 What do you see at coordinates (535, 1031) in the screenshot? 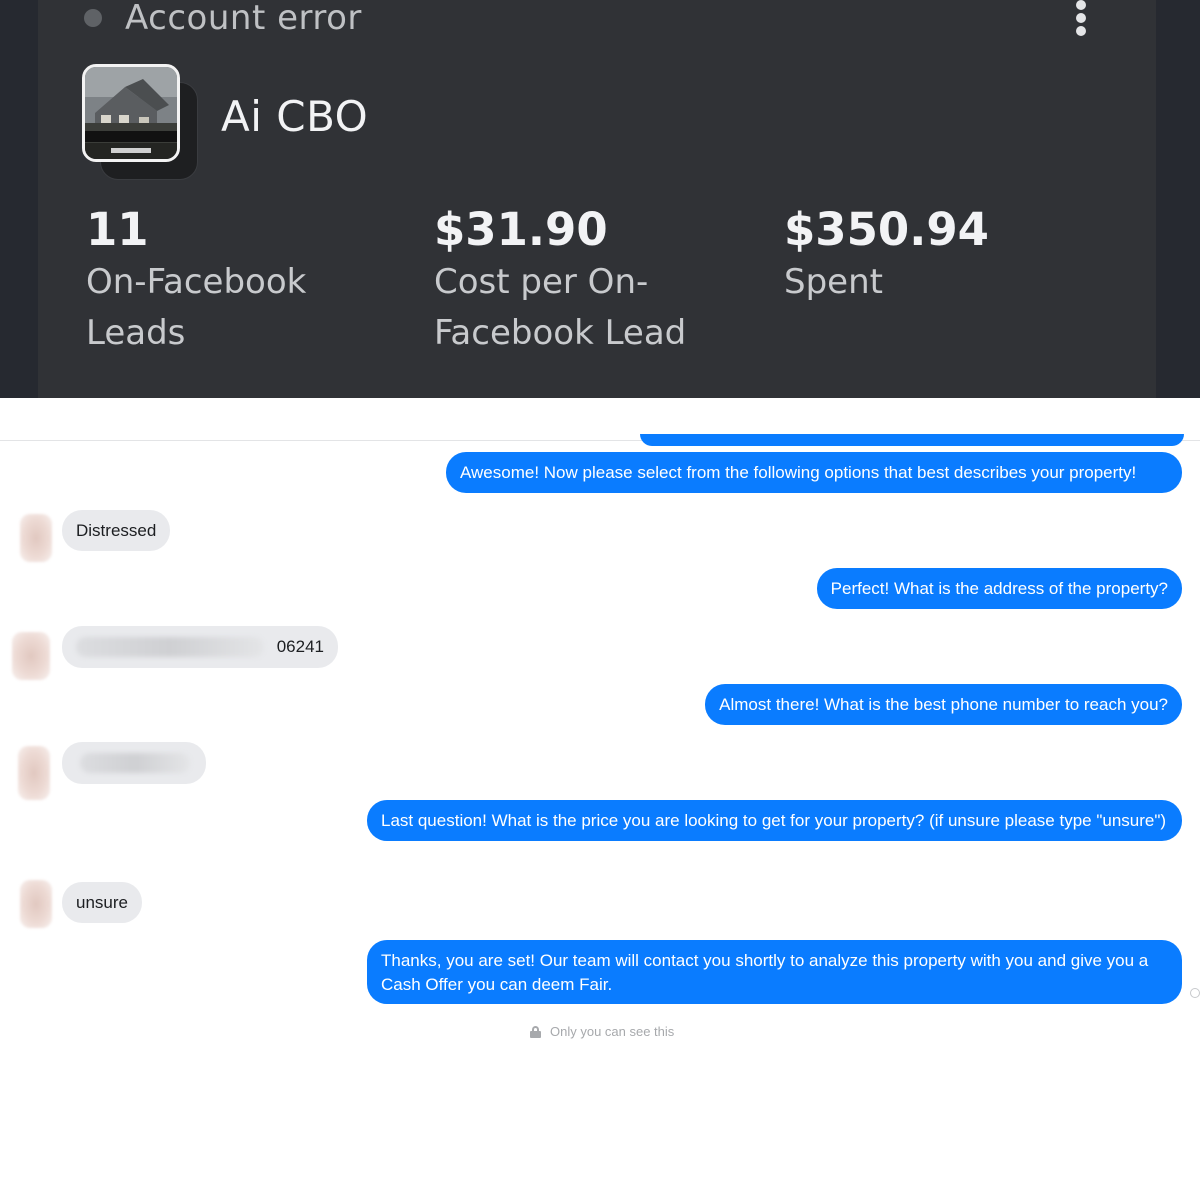
I see `lock-icon` at bounding box center [535, 1031].